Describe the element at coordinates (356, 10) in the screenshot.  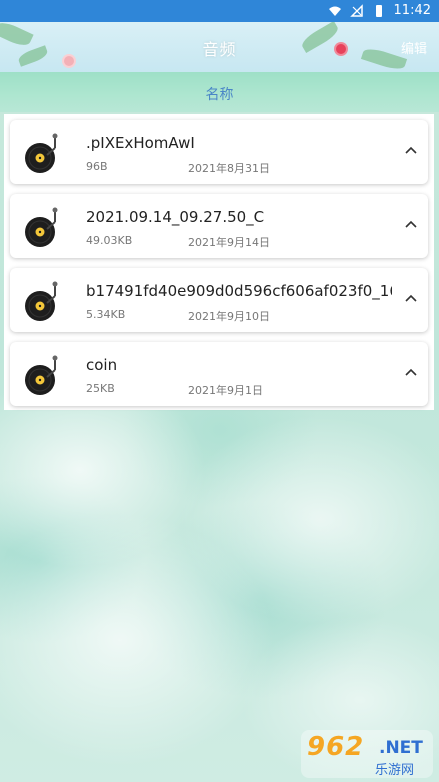
I see `signal-icon` at that location.